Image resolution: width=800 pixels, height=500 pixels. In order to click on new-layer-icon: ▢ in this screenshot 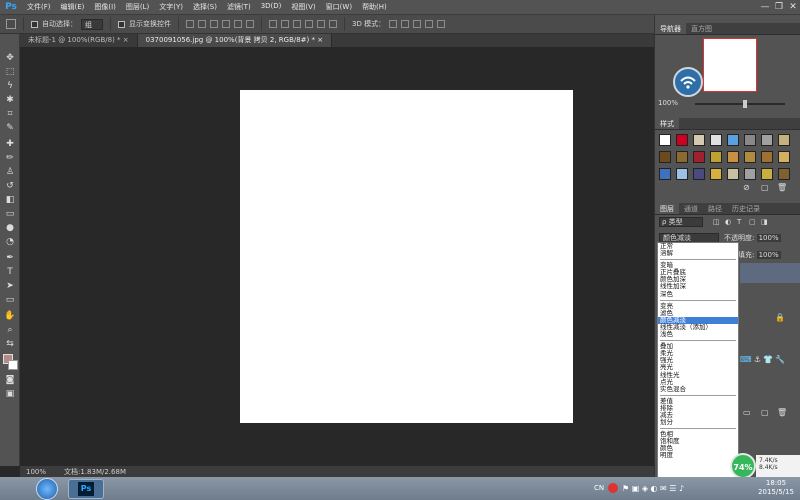, I will do `click(765, 412)`.